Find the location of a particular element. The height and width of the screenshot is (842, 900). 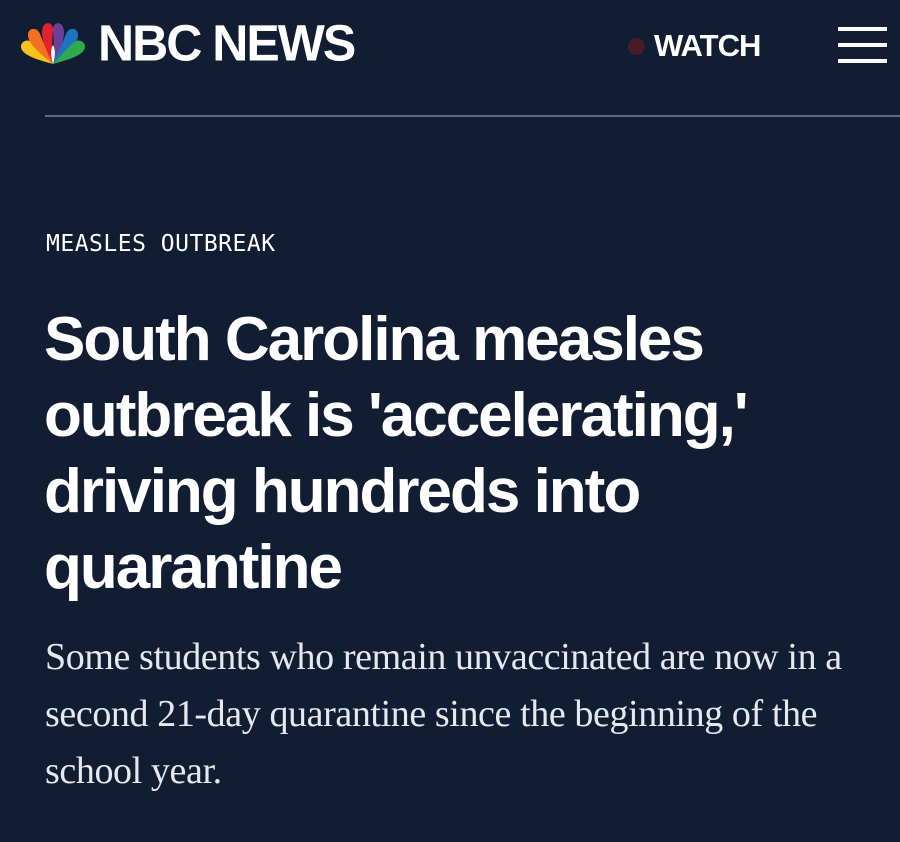

hamburger-menu-icon is located at coordinates (864, 46).